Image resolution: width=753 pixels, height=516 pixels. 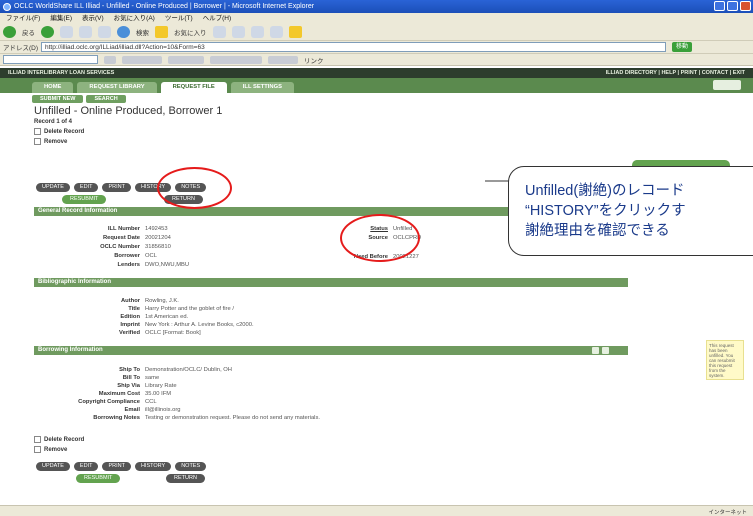 What do you see at coordinates (158, 394) in the screenshot?
I see `field-value: 35.00 IFM` at bounding box center [158, 394].